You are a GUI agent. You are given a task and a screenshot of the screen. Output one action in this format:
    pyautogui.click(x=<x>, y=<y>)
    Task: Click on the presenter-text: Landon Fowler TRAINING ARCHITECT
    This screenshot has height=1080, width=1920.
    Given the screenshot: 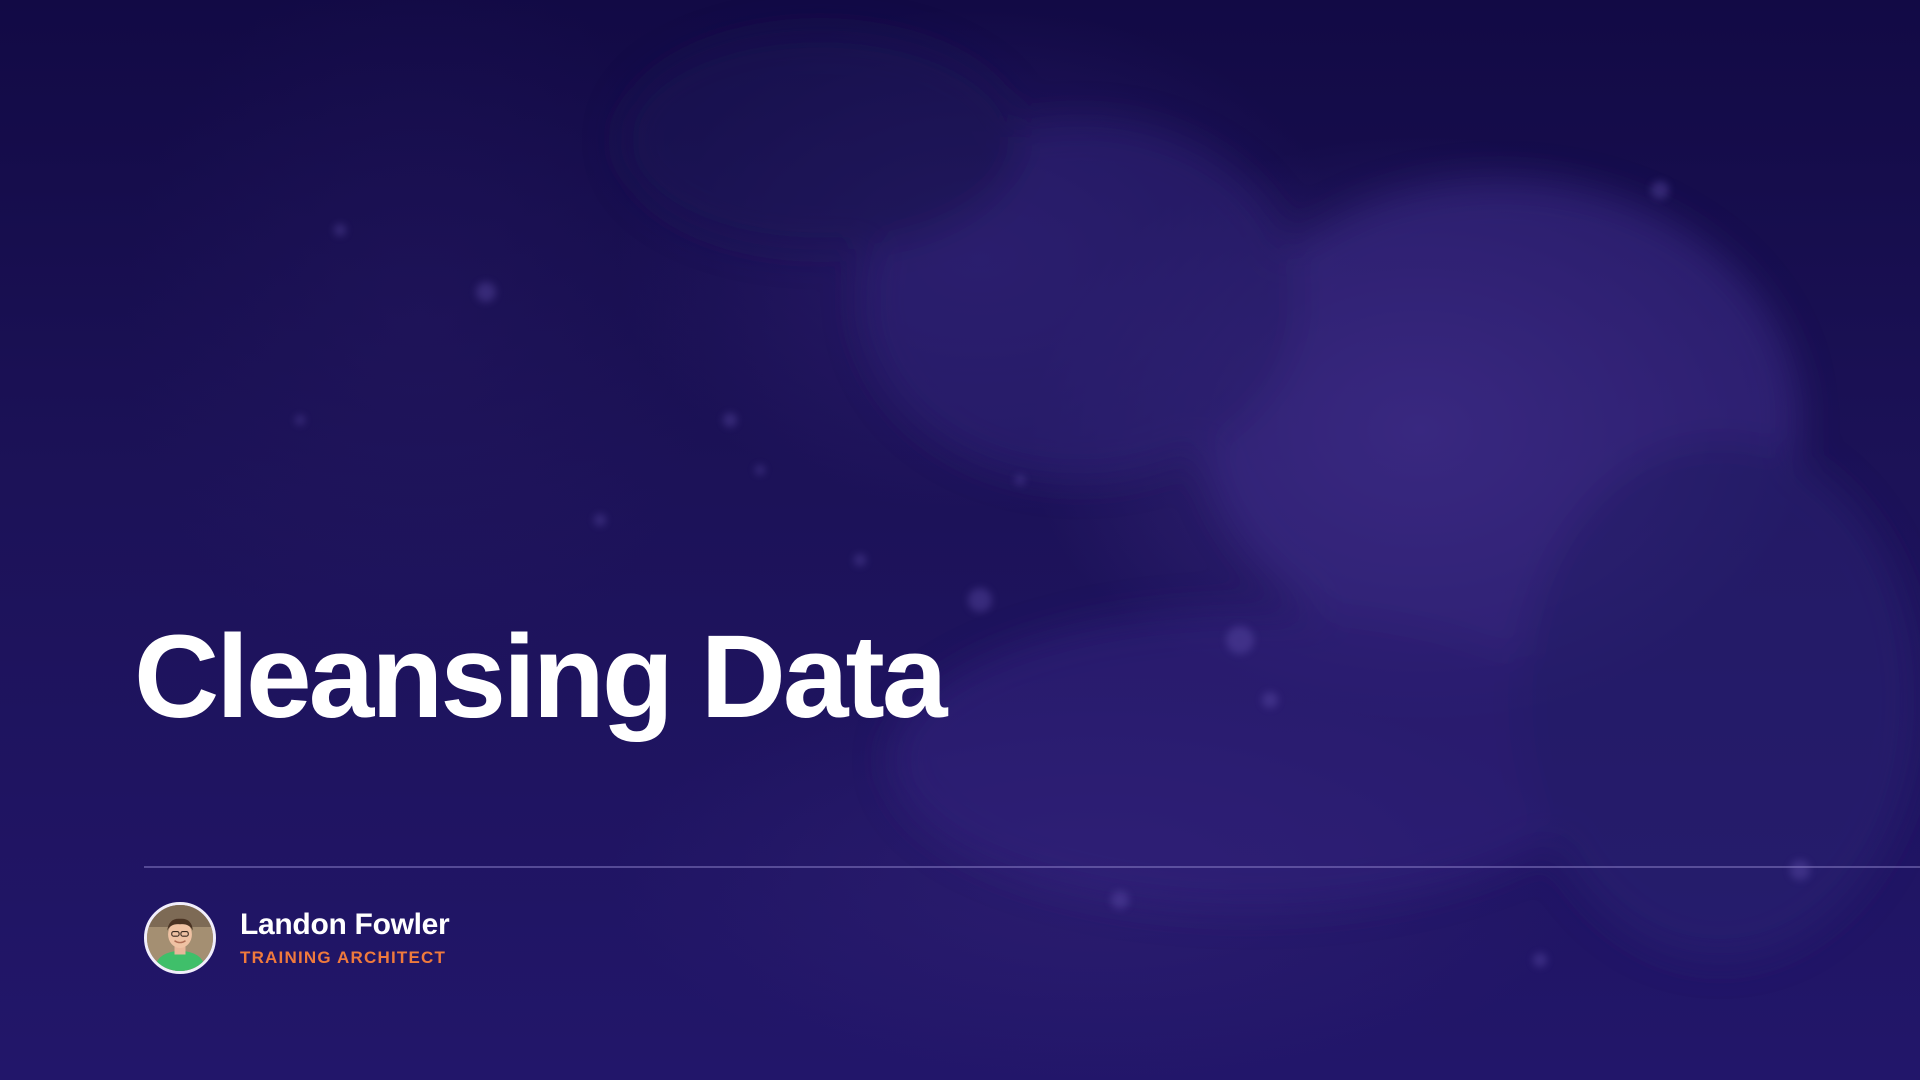 What is the action you would take?
    pyautogui.click(x=345, y=938)
    